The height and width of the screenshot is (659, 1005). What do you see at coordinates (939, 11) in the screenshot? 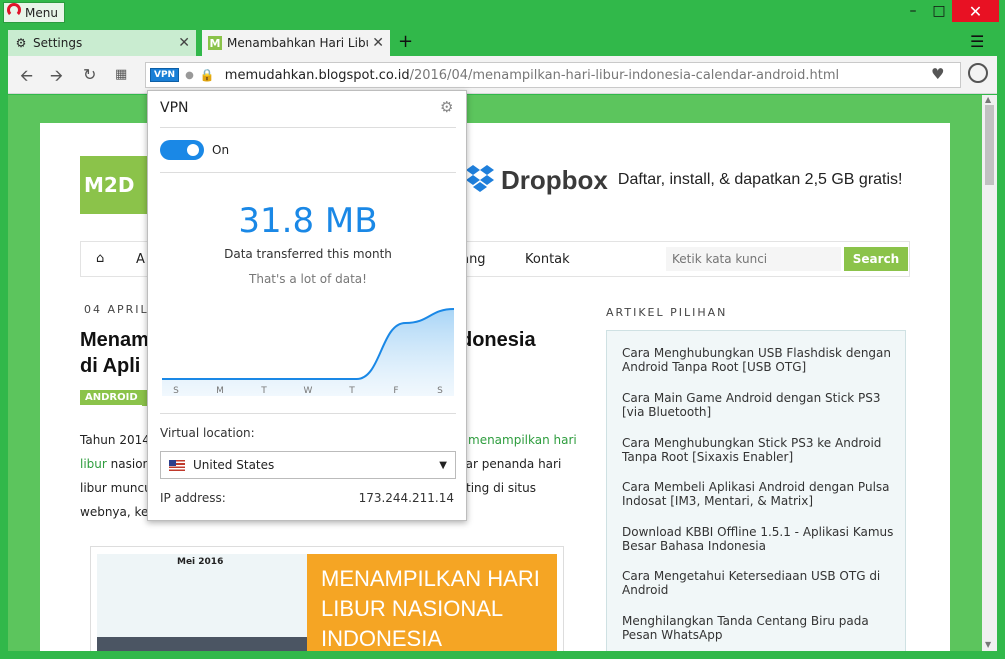
I see `maximize-button: □` at bounding box center [939, 11].